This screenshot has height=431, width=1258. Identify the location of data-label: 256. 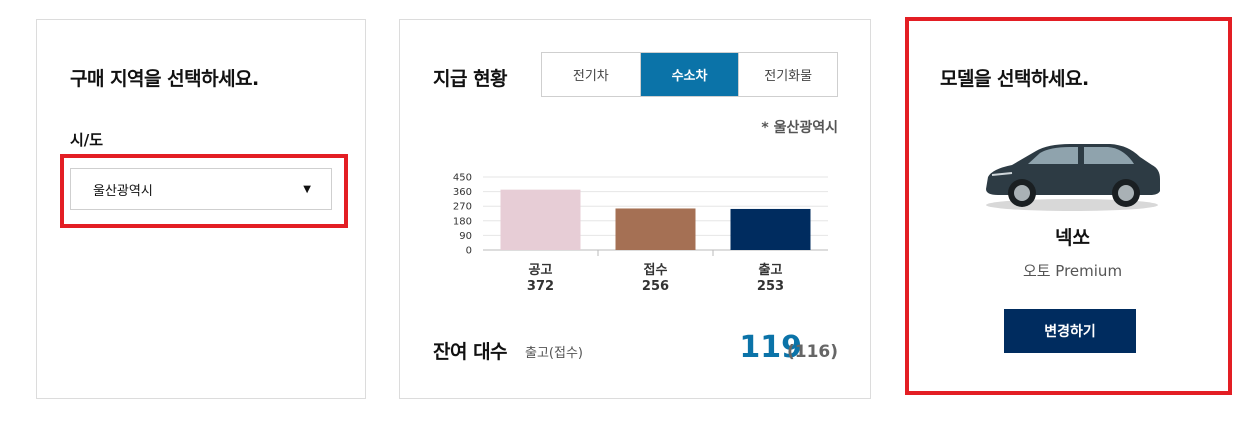
(655, 286).